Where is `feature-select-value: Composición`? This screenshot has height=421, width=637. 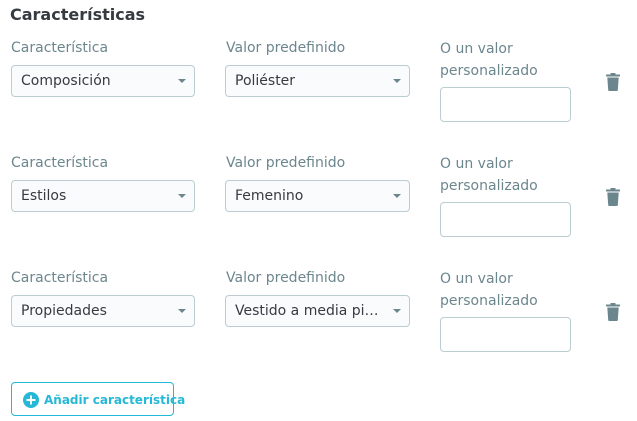 feature-select-value: Composición is located at coordinates (66, 81).